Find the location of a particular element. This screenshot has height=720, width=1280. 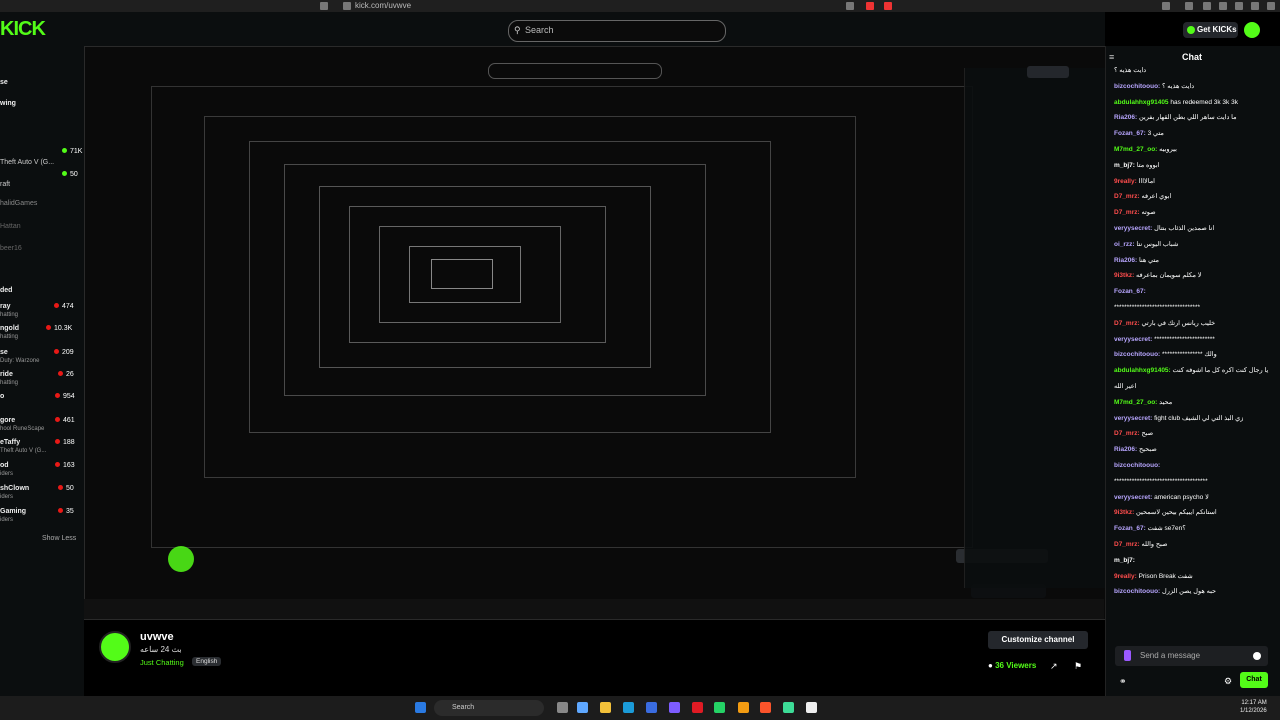

sidebar-channel-name: beer16 is located at coordinates (11, 248).